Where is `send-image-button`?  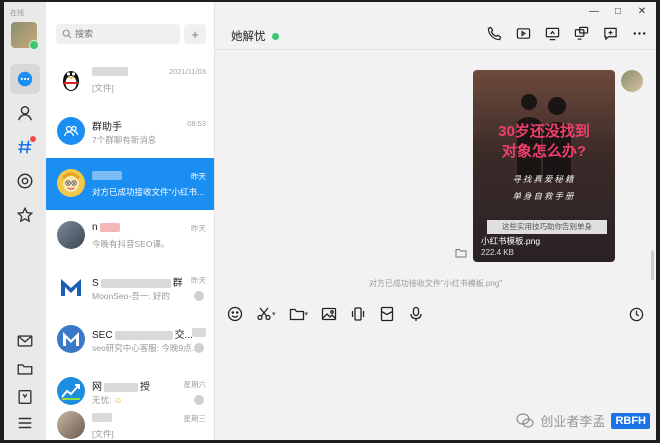
send-image-button is located at coordinates (329, 314).